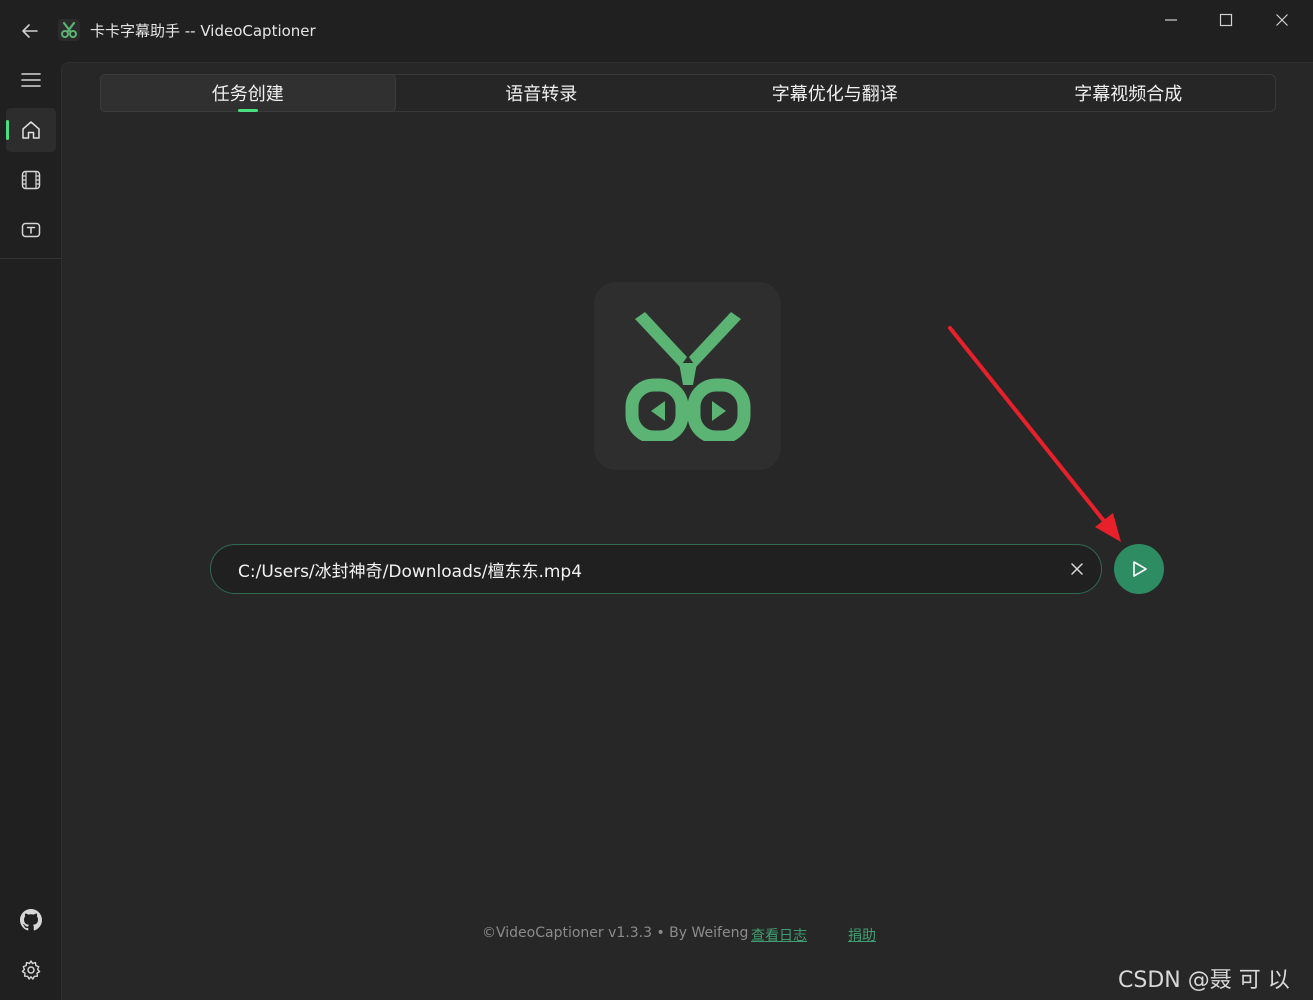 This screenshot has height=1000, width=1313. I want to click on tab-label: 任务创建, so click(247, 94).